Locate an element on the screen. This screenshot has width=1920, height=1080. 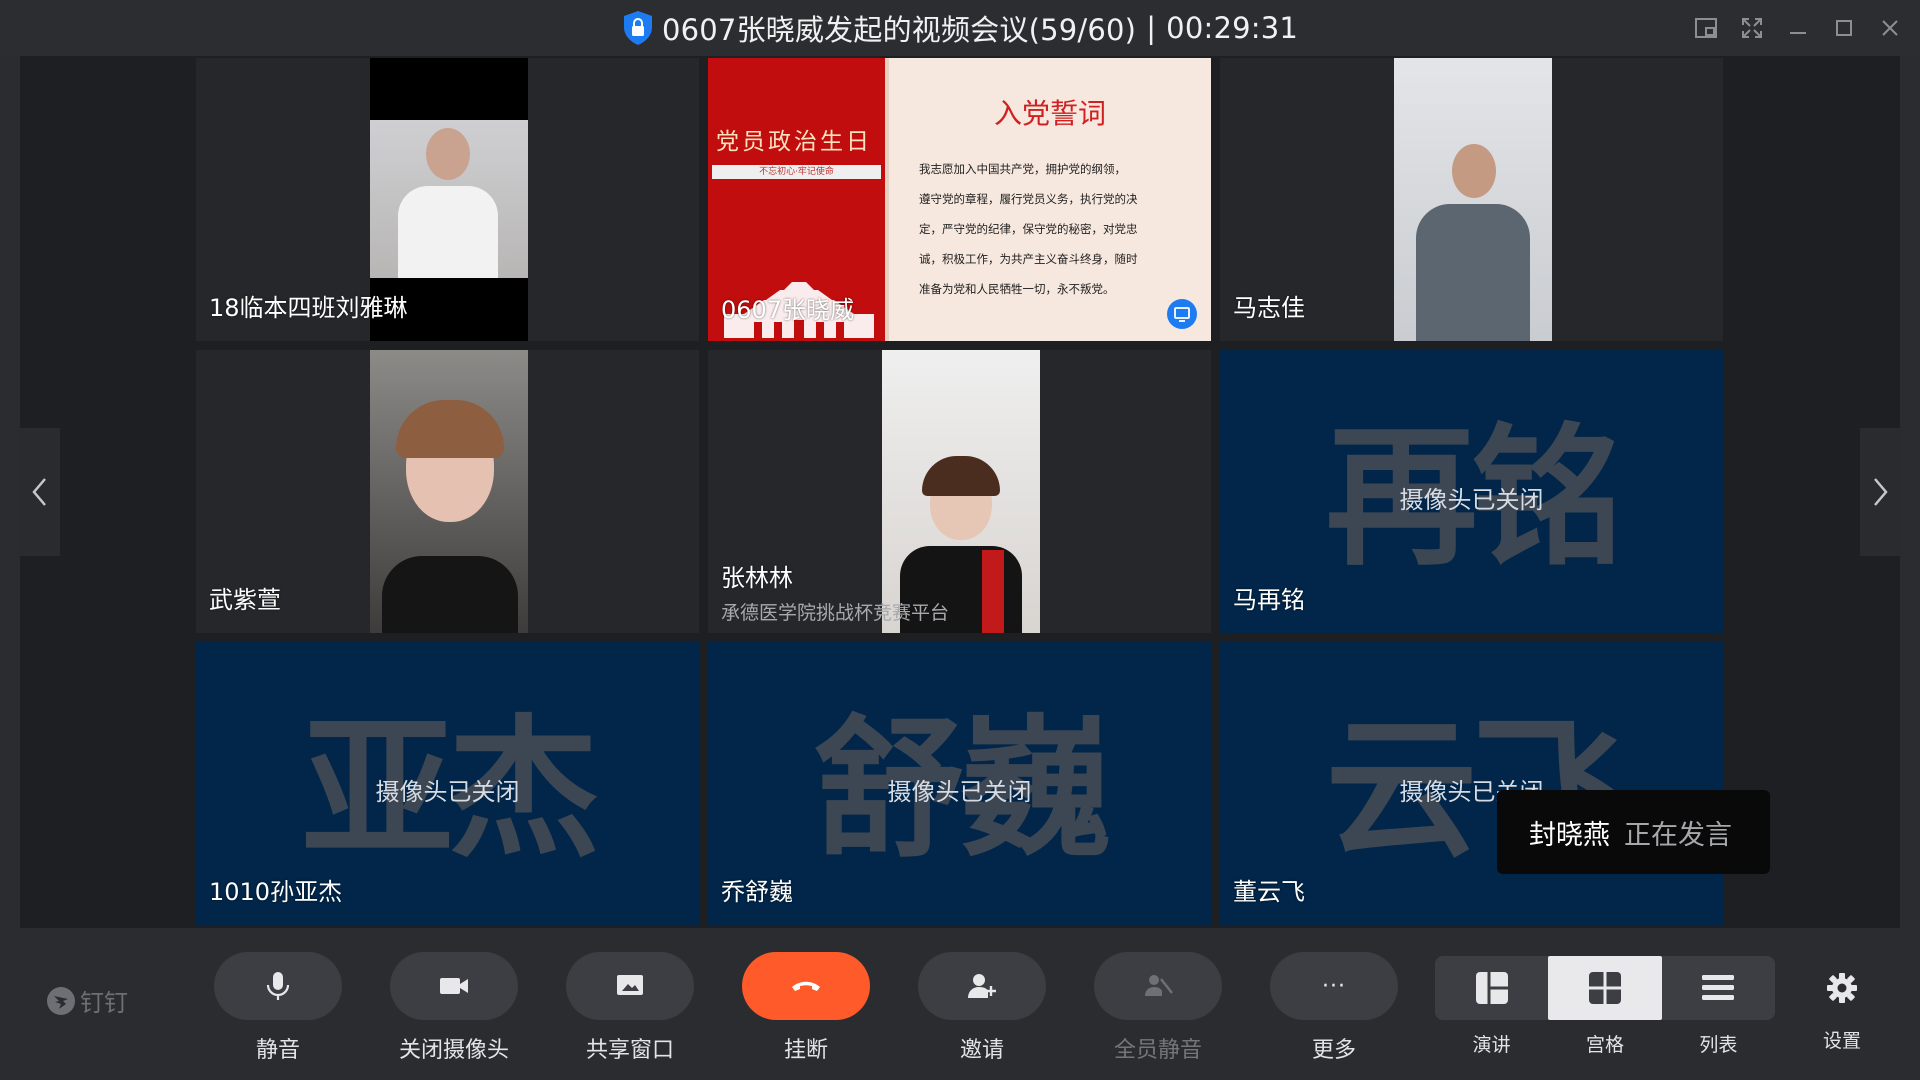
view-list-label: 列表 is located at coordinates (1718, 1045).